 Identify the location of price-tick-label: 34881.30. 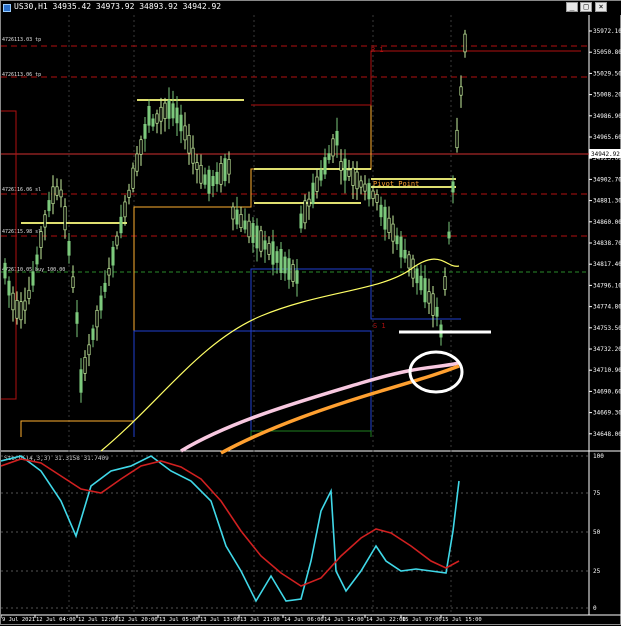
(607, 201).